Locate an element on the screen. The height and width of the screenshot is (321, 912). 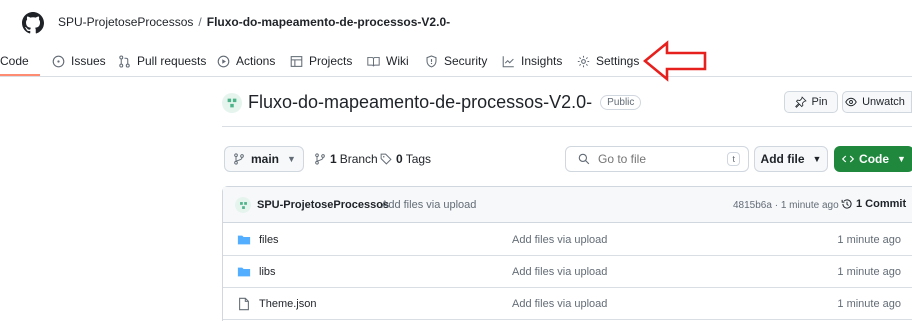
tab-settings-label: Settings is located at coordinates (618, 61).